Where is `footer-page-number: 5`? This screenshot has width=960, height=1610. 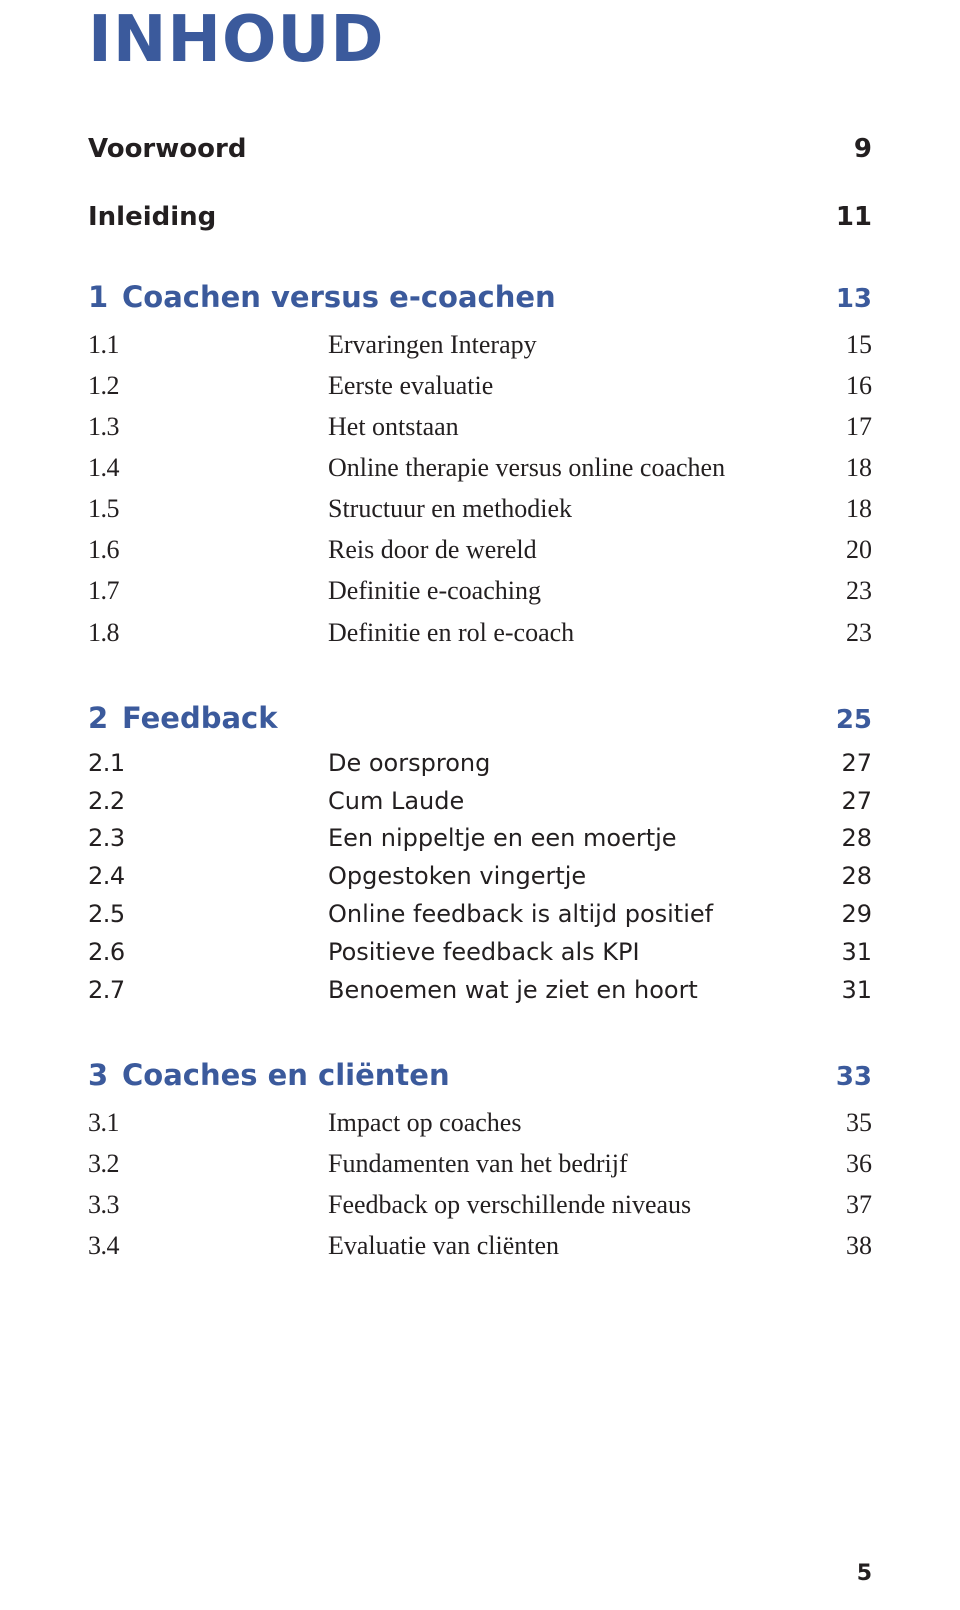 footer-page-number: 5 is located at coordinates (864, 1573).